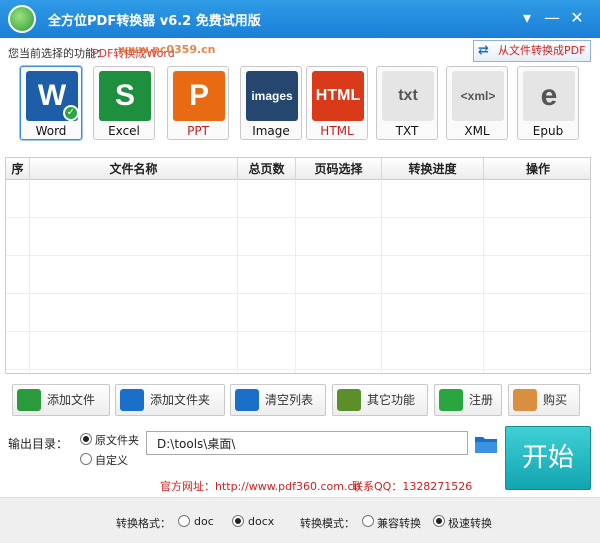 The height and width of the screenshot is (543, 600). I want to click on table-header: 序 文件名称 总页数 页码选择 转换进度 操作, so click(298, 169).